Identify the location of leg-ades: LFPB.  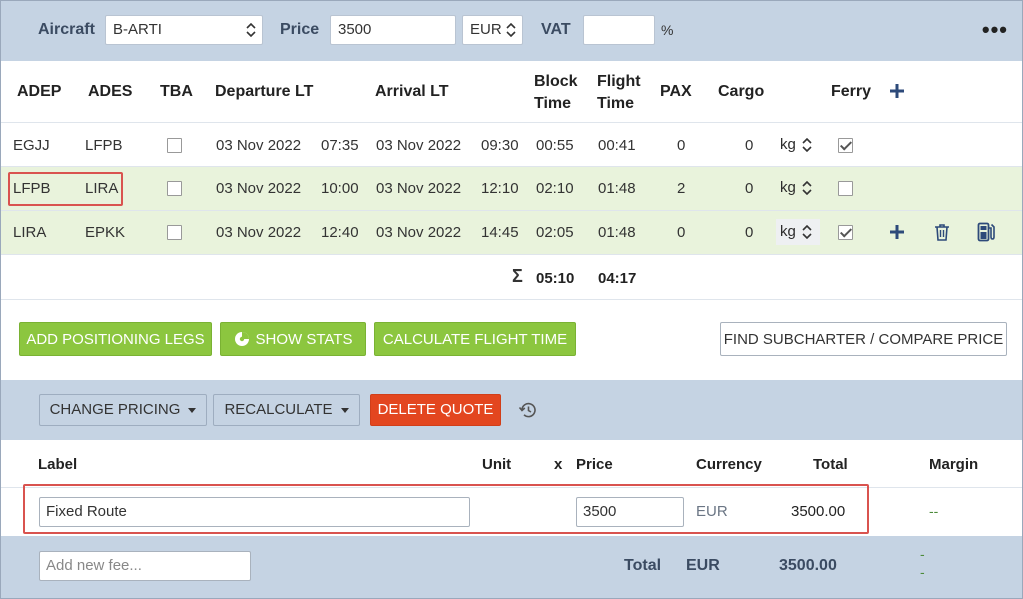
(104, 145).